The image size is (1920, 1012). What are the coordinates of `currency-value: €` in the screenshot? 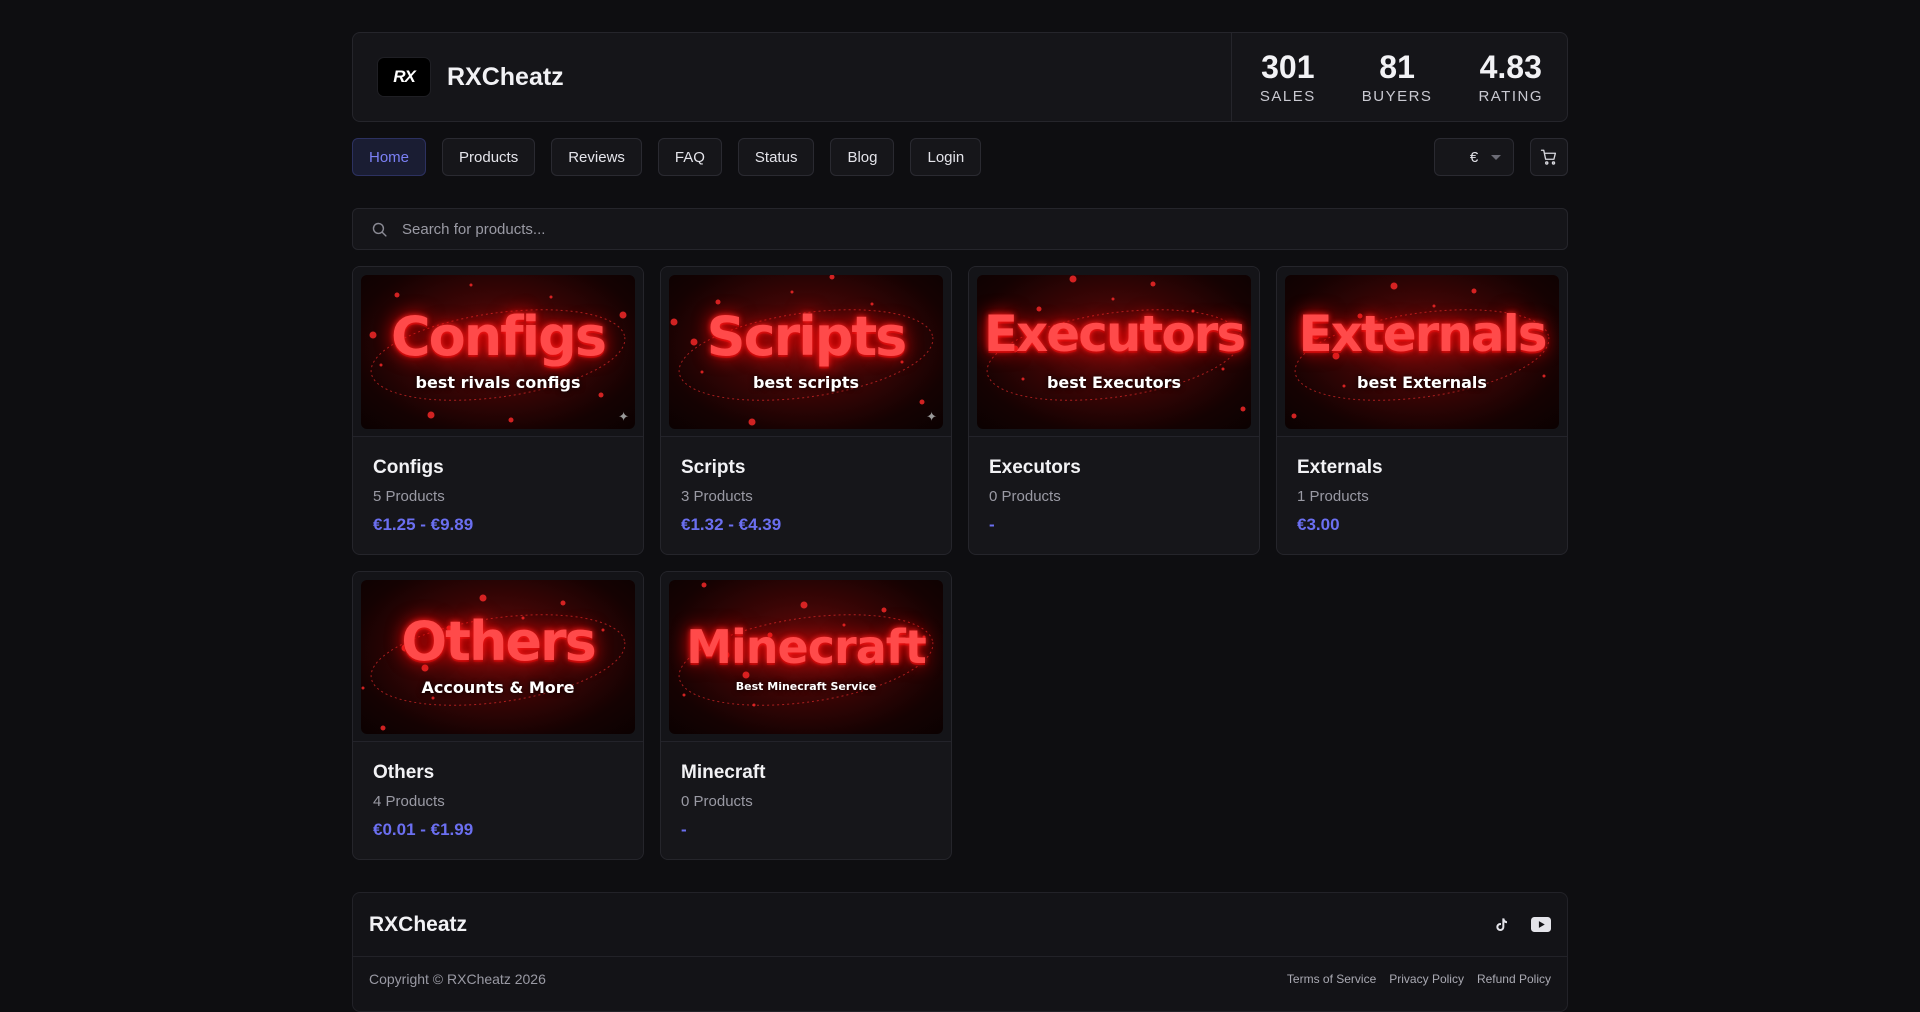 It's located at (1474, 157).